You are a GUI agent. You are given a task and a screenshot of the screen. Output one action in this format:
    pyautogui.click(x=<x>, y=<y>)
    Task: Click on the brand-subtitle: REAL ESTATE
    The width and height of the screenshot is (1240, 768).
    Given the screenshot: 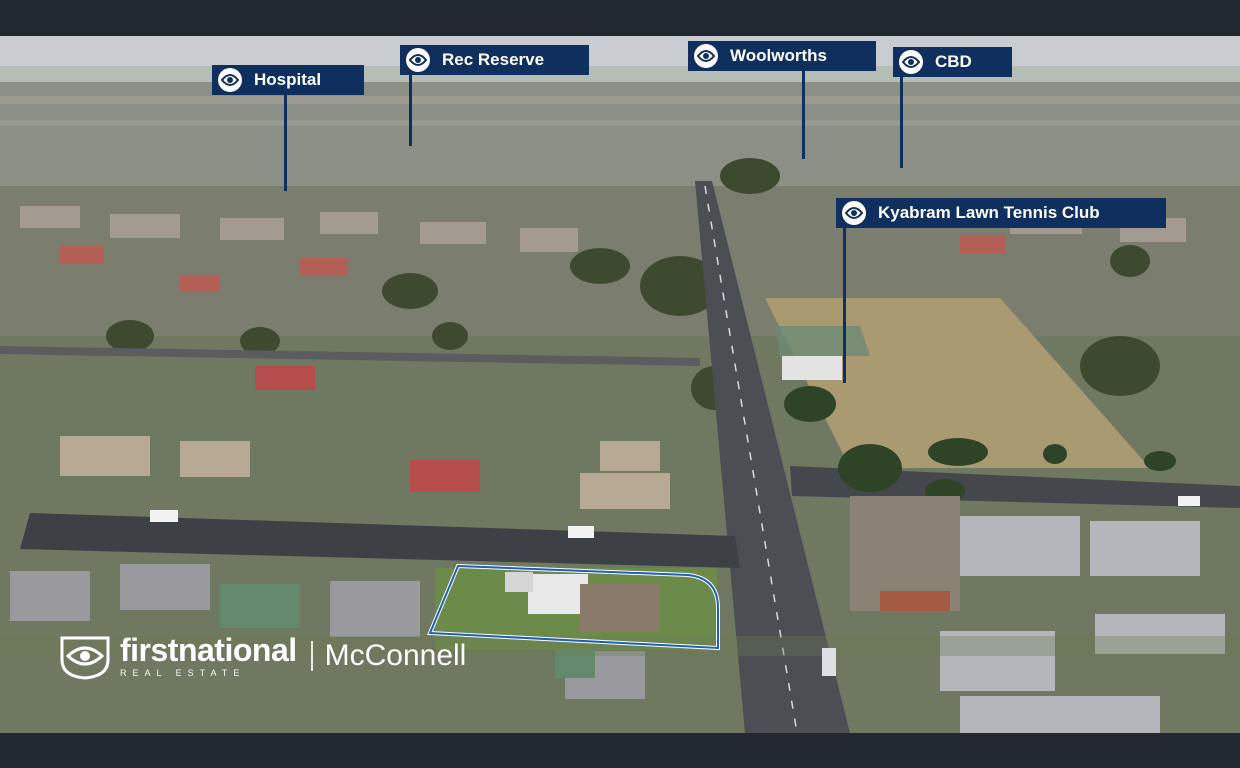 What is the action you would take?
    pyautogui.click(x=183, y=673)
    